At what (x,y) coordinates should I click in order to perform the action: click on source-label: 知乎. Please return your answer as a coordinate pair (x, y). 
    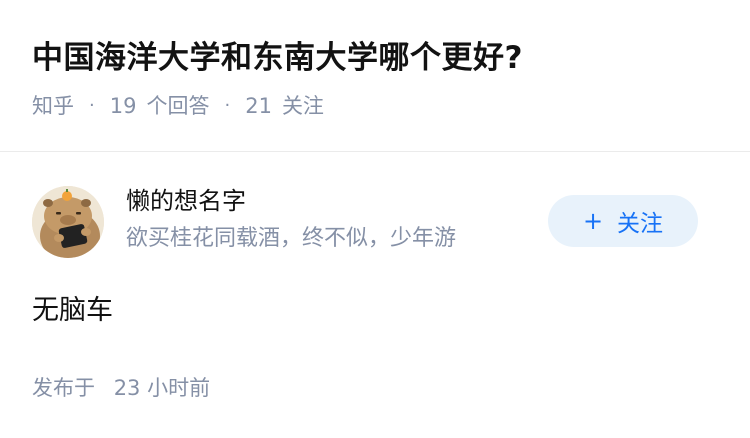
    Looking at the image, I should click on (53, 106).